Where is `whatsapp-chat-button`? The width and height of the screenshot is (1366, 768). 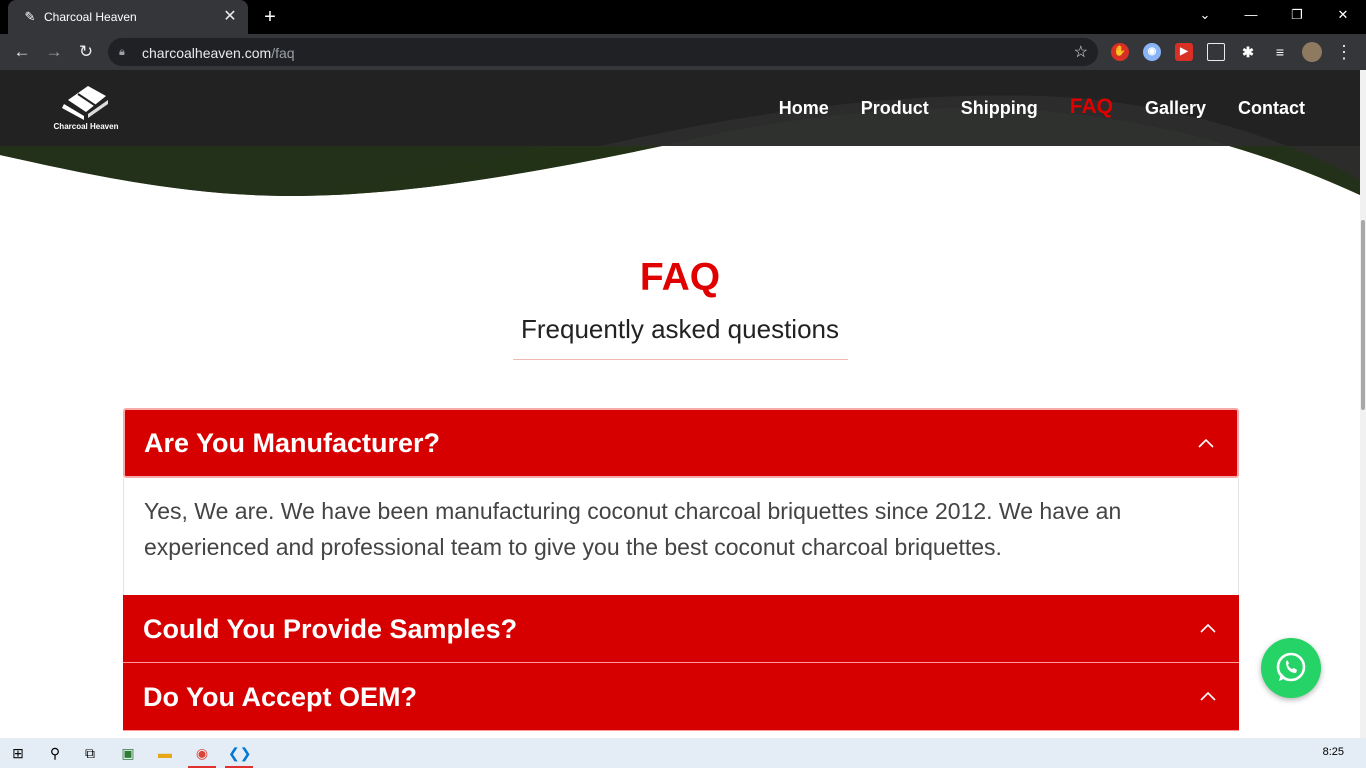 whatsapp-chat-button is located at coordinates (1291, 668).